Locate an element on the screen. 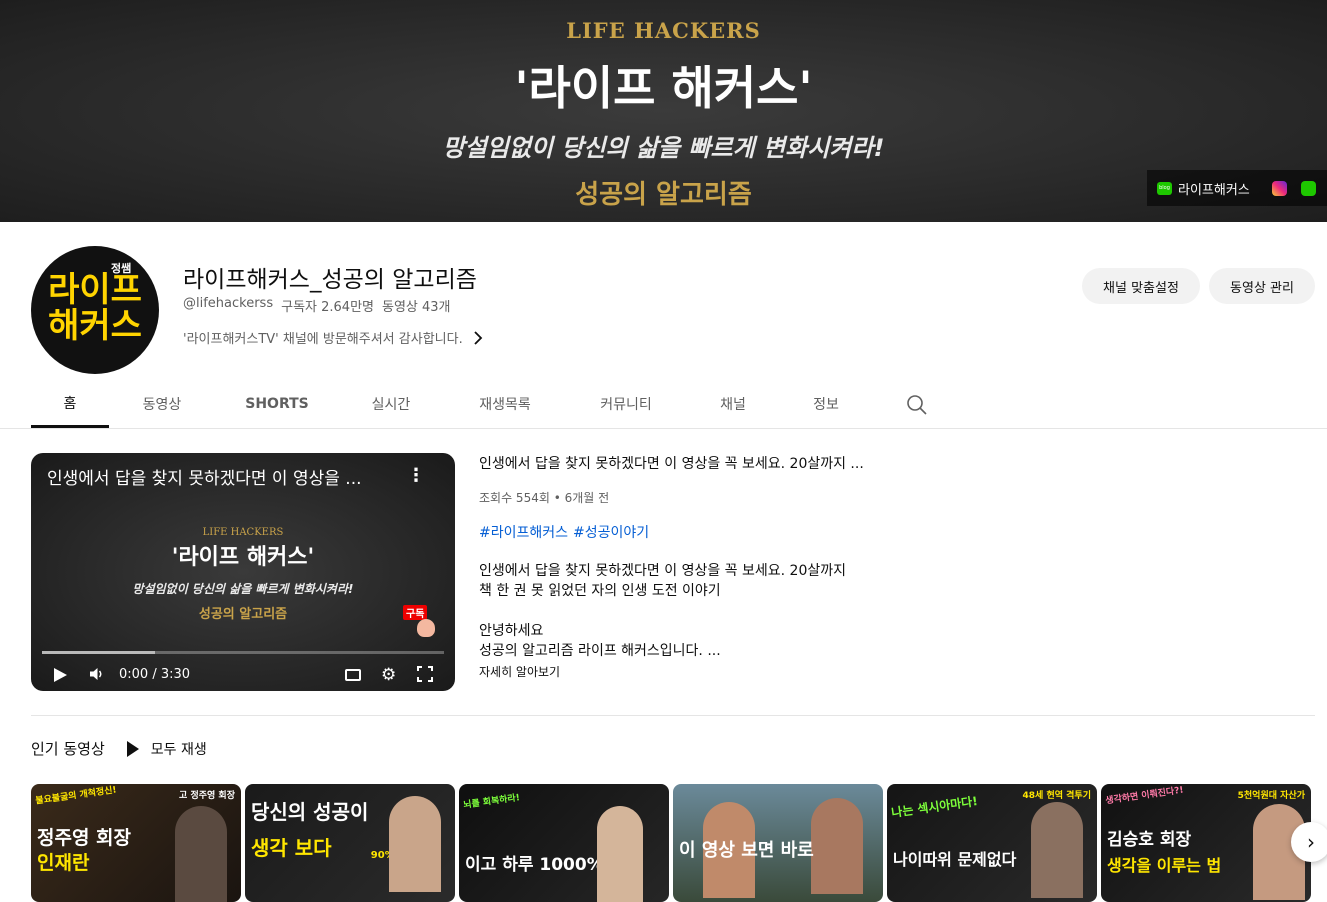 This screenshot has height=902, width=1327. banner-subtitle: LIFE HACKERS is located at coordinates (663, 30).